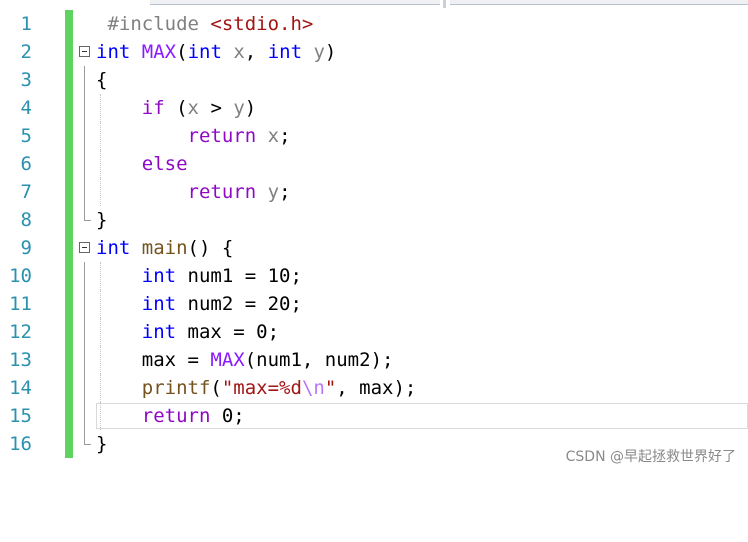  Describe the element at coordinates (256, 52) in the screenshot. I see `comma: ,` at that location.